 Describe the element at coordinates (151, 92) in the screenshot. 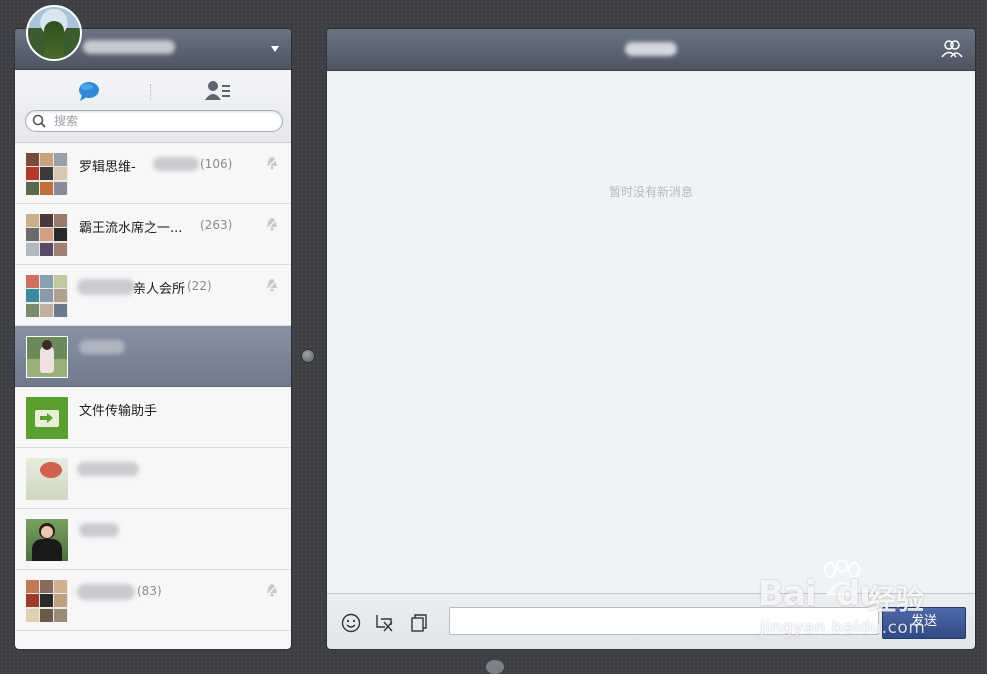

I see `tab-divider` at that location.